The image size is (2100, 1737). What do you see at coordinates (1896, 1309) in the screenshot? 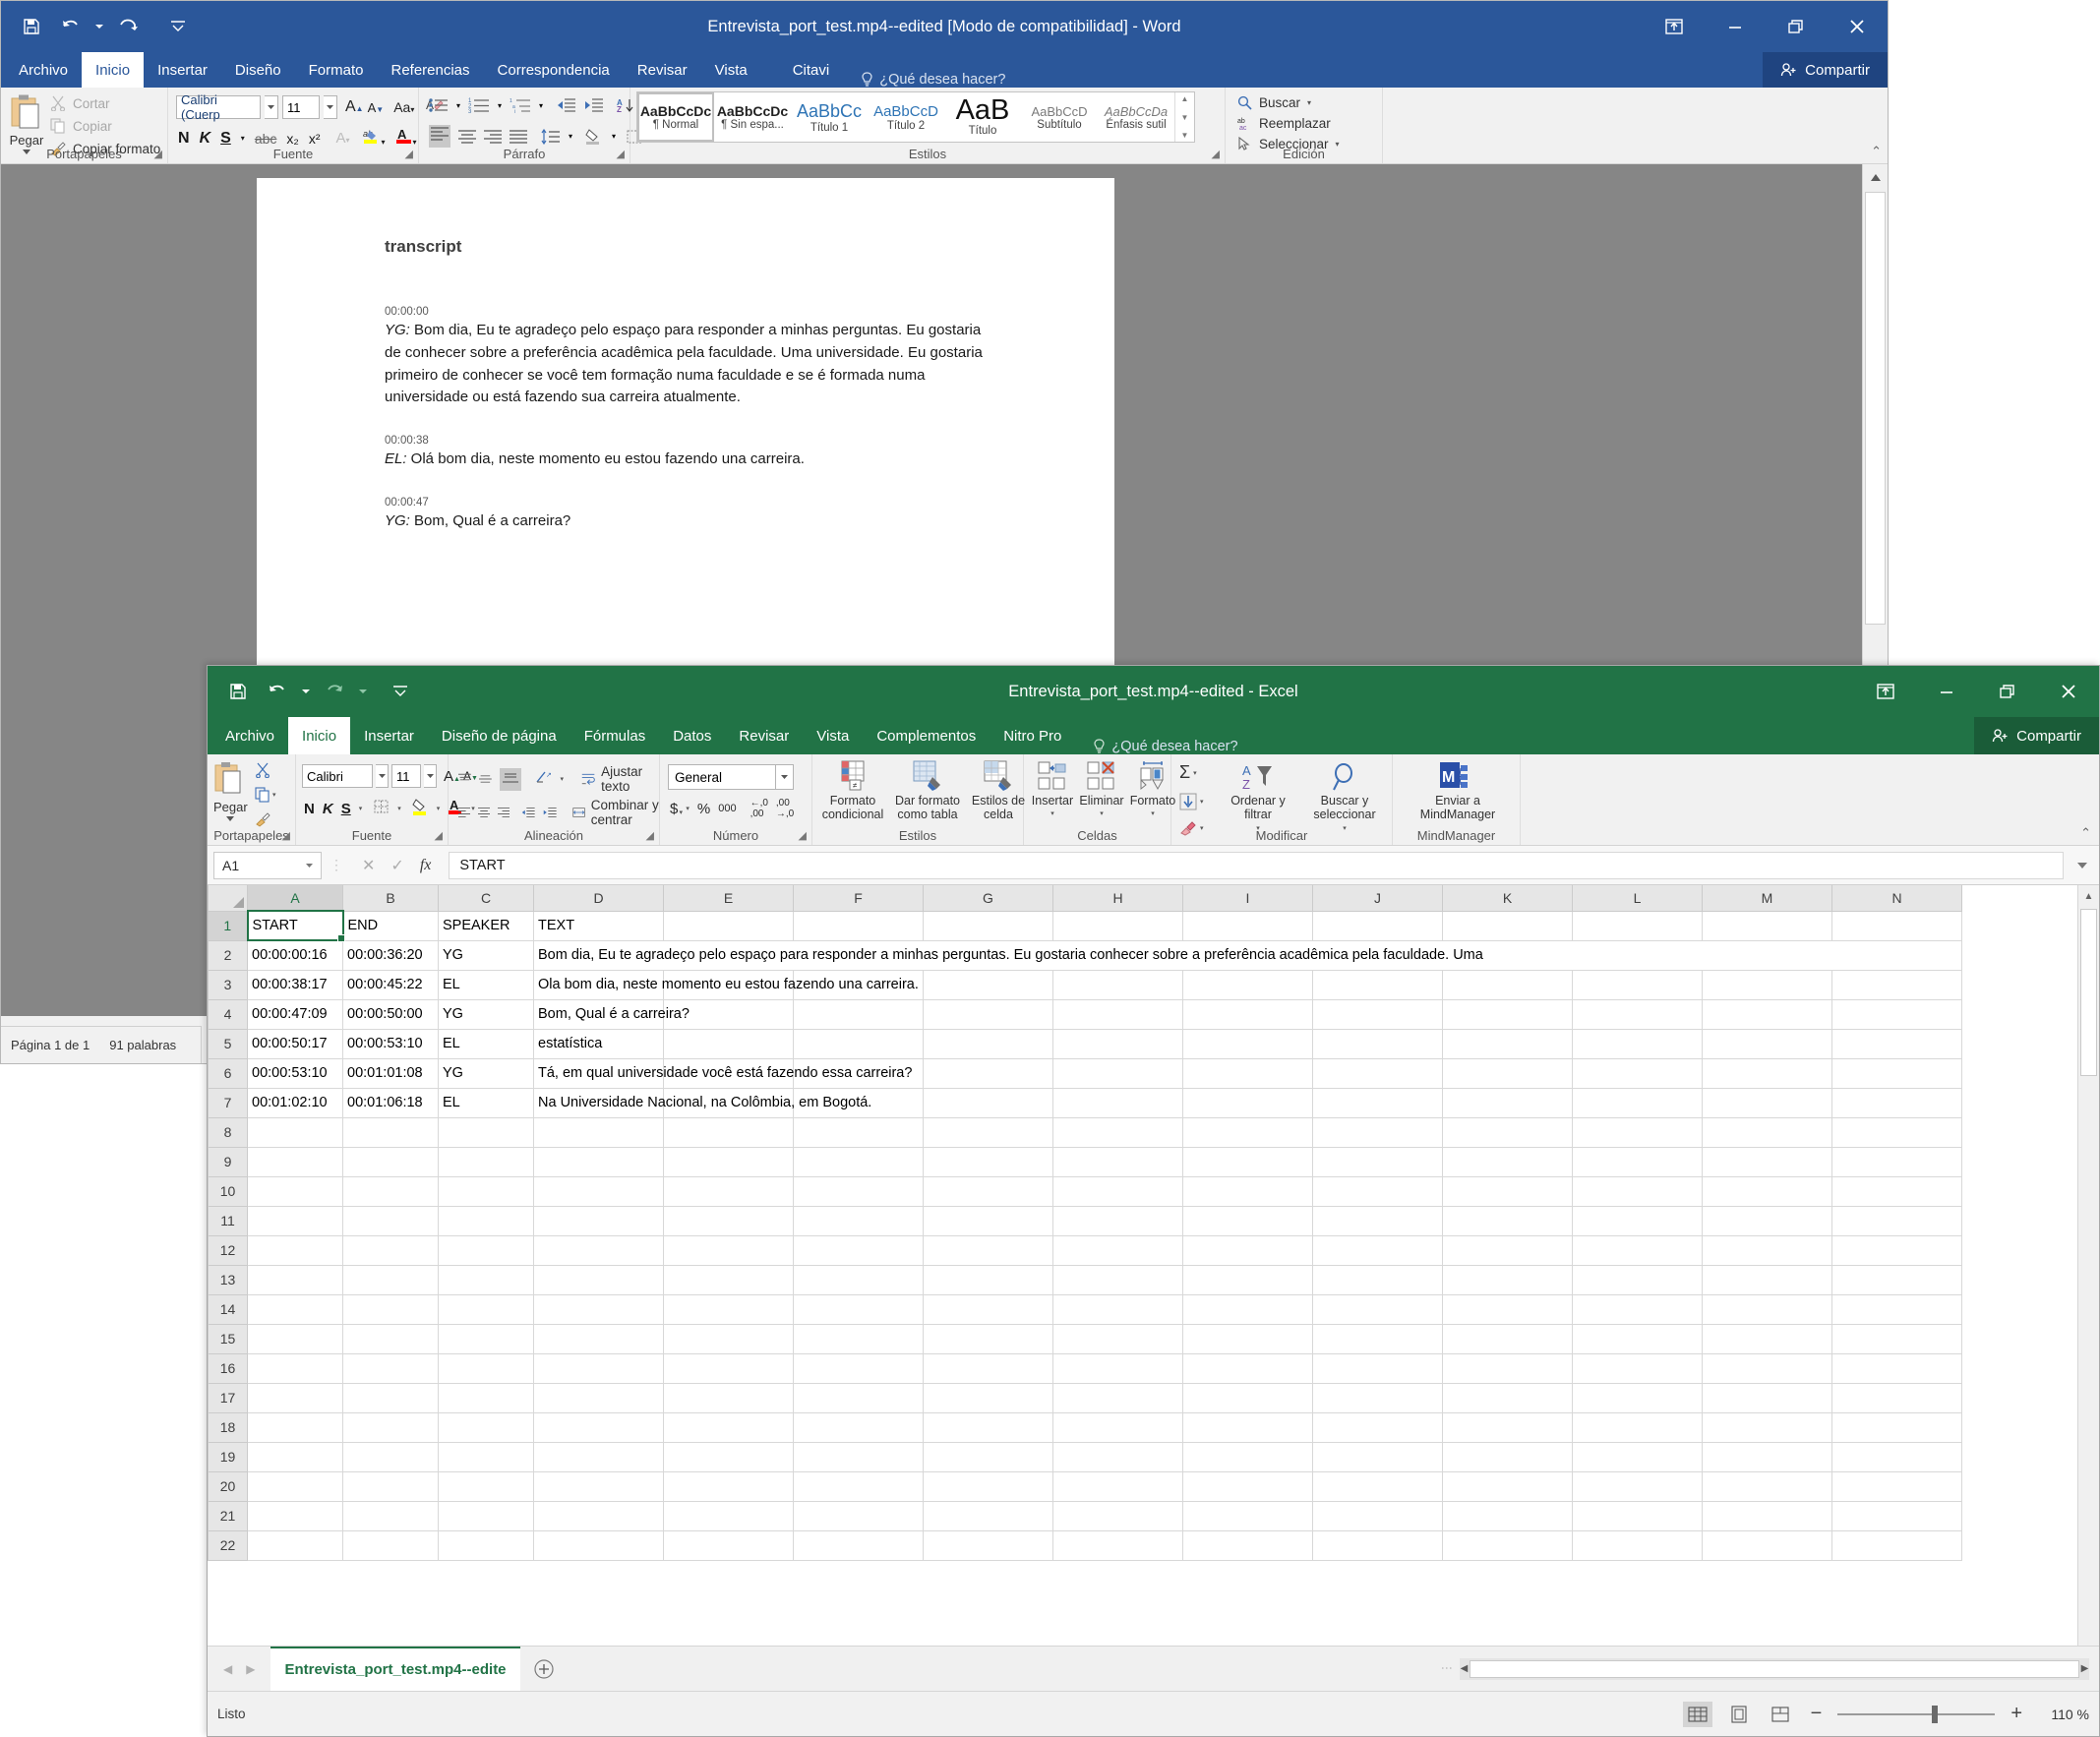
I see `cell-n14` at bounding box center [1896, 1309].